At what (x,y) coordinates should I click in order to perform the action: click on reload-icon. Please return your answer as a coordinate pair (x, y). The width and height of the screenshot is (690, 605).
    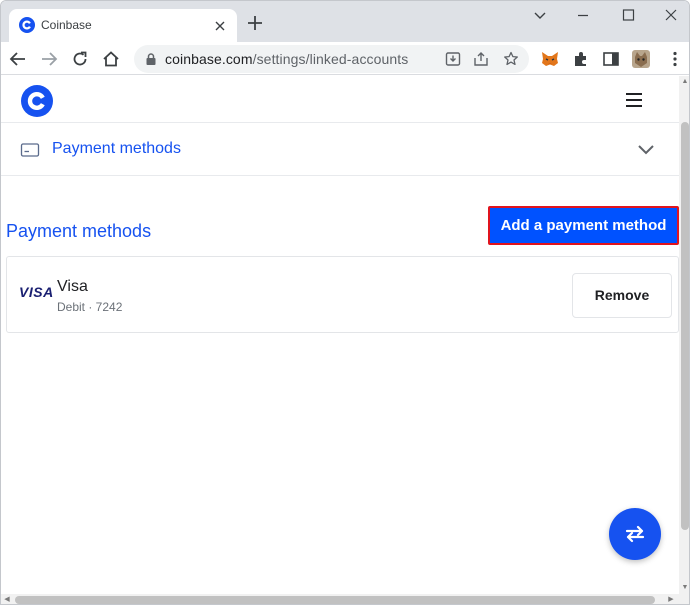
    Looking at the image, I should click on (80, 59).